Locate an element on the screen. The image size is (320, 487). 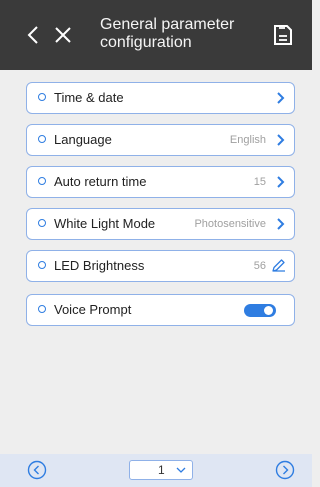
toggle-knob is located at coordinates (268, 310).